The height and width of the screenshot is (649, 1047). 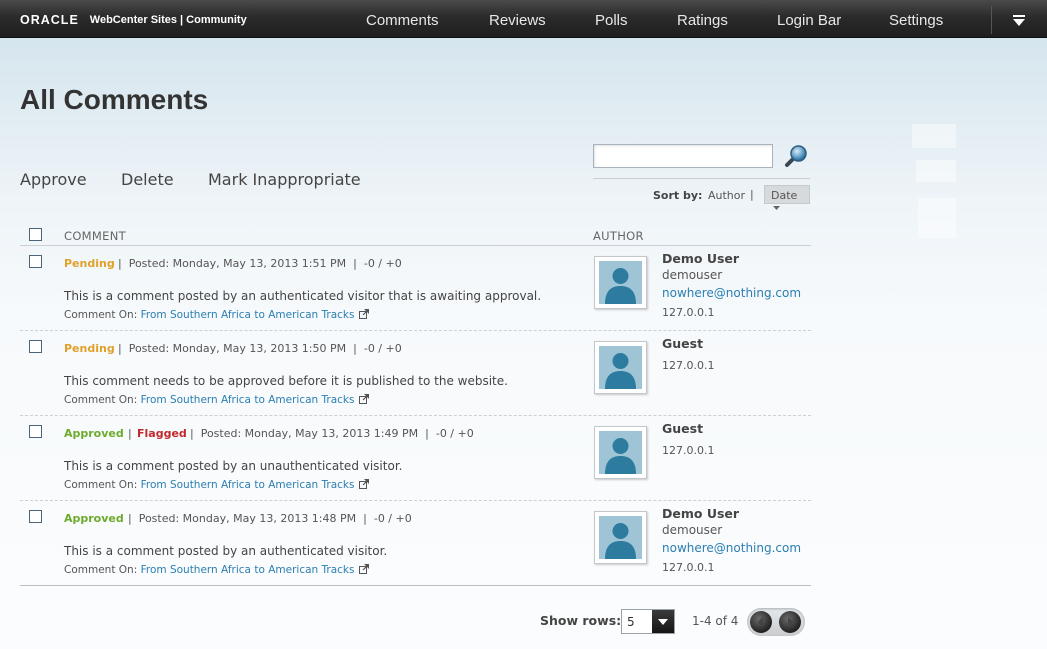 What do you see at coordinates (726, 195) in the screenshot?
I see `sort-author-link: Author` at bounding box center [726, 195].